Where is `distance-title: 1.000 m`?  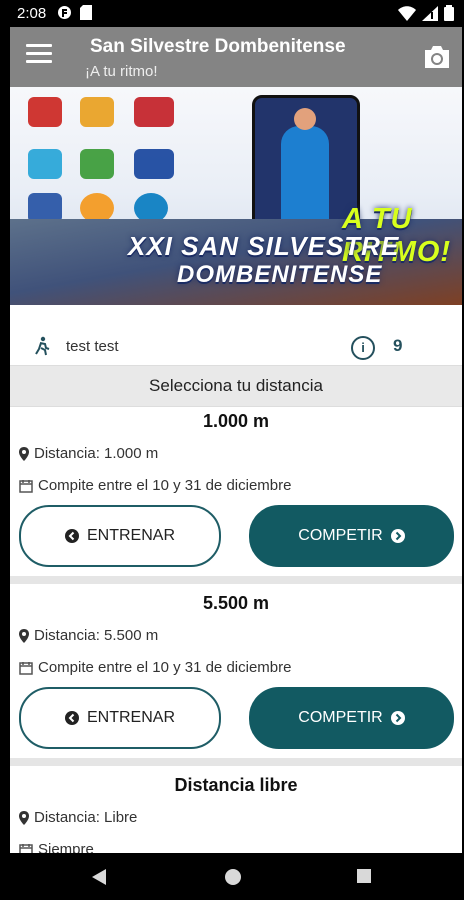
distance-title: 1.000 m is located at coordinates (236, 421).